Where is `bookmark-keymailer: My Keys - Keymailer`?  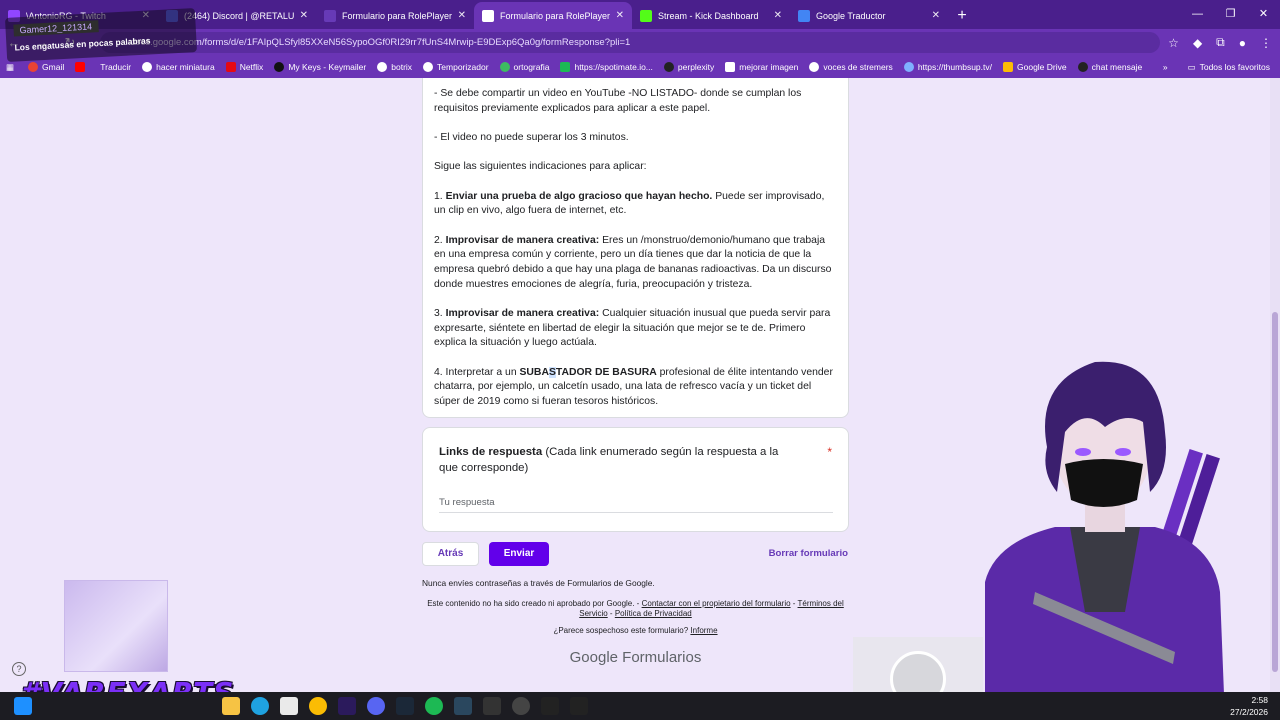 bookmark-keymailer: My Keys - Keymailer is located at coordinates (320, 67).